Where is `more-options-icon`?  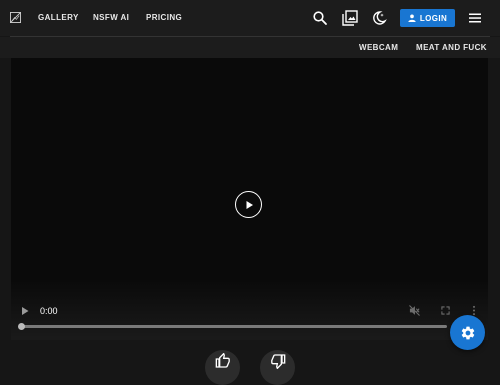
more-options-icon is located at coordinates (474, 310).